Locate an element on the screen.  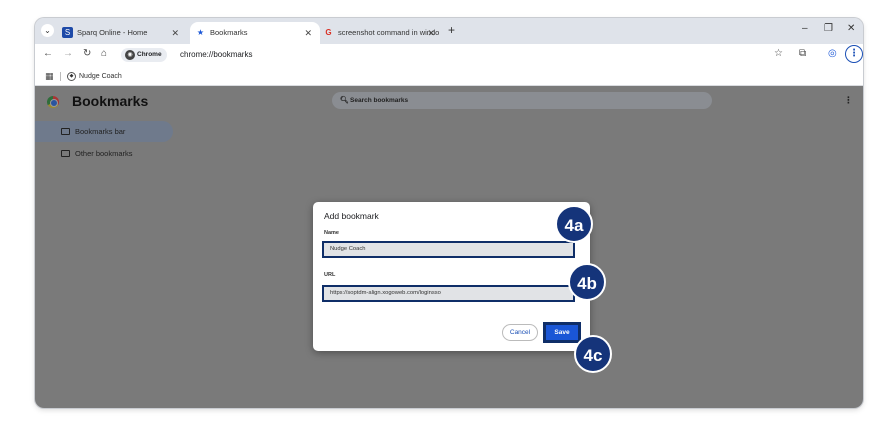
sidebar-item-other-bookmarks: Other bookmarks is located at coordinates (84, 153).